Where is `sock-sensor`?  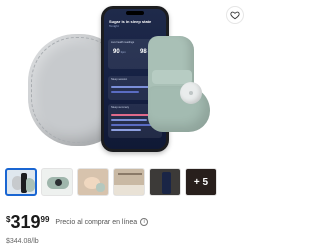
sock-sensor is located at coordinates (191, 93).